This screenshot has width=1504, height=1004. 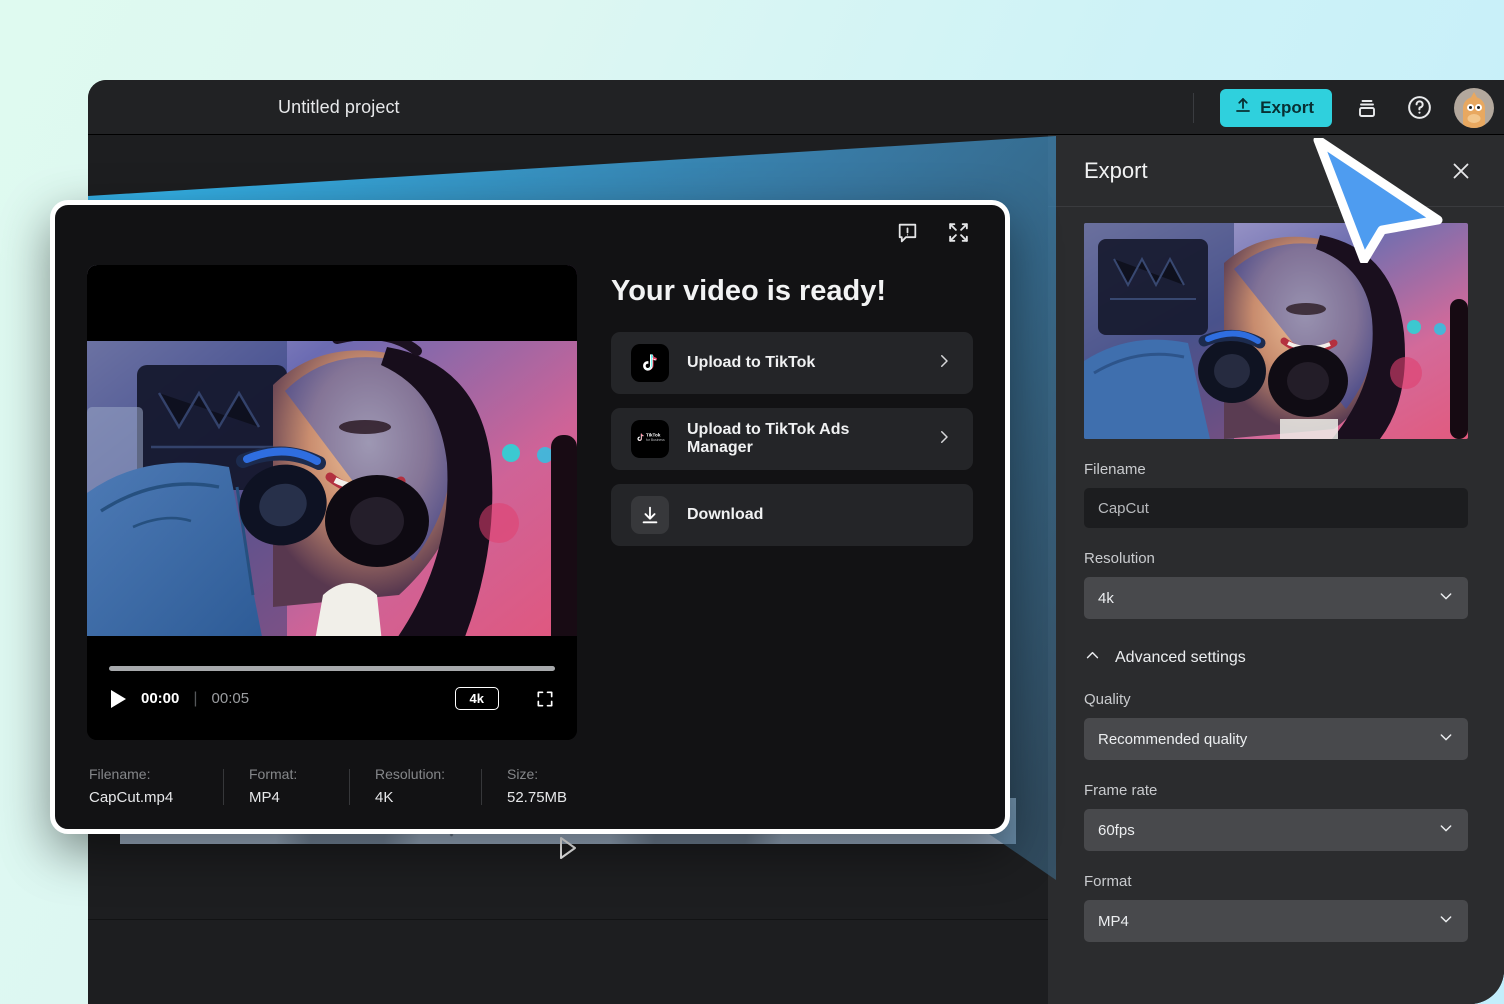 I want to click on download-button: Download, so click(x=792, y=515).